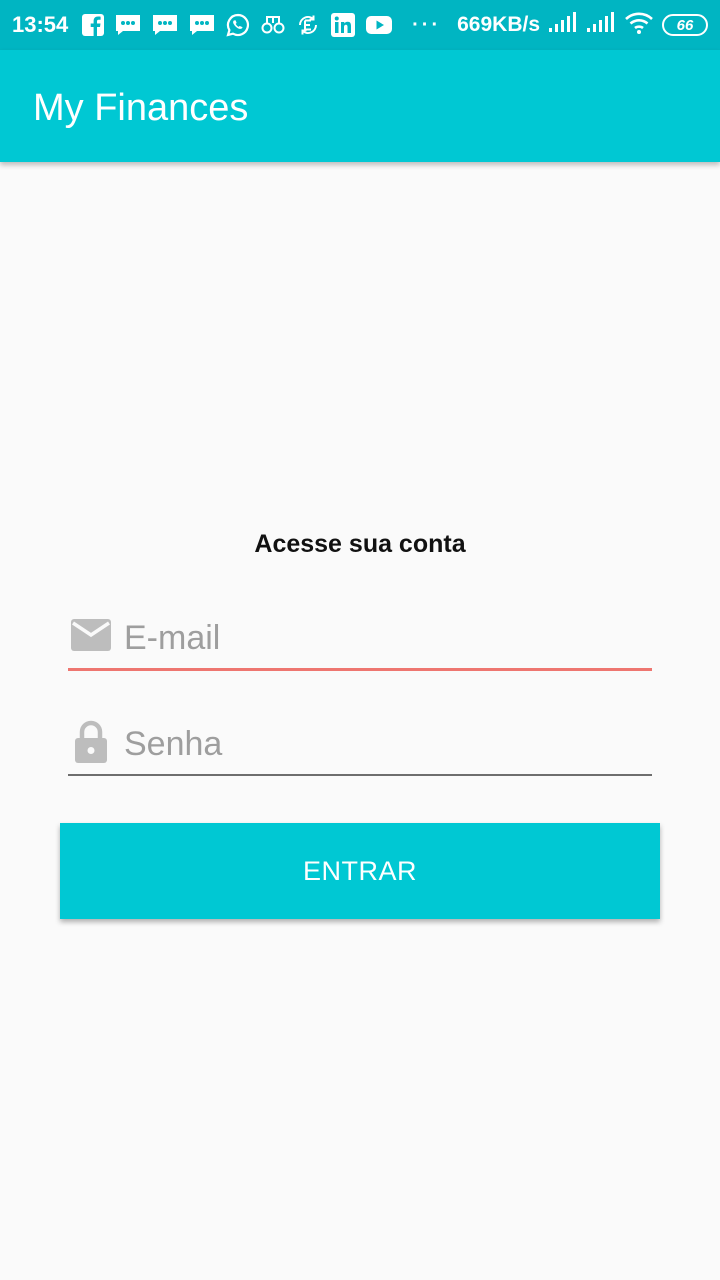 This screenshot has height=1280, width=720. I want to click on status-time: 13:54, so click(40, 24).